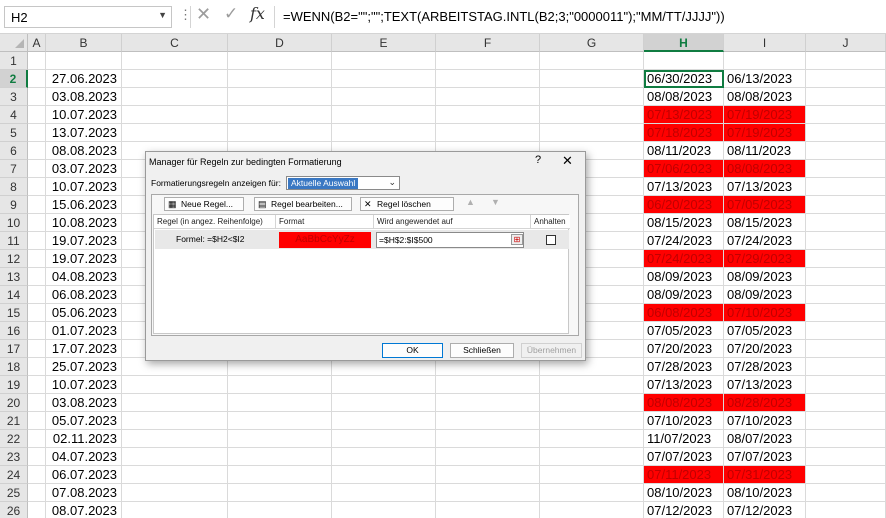 This screenshot has height=518, width=886. I want to click on show-rules-select: Aktuelle Auswahl ⌄, so click(343, 183).